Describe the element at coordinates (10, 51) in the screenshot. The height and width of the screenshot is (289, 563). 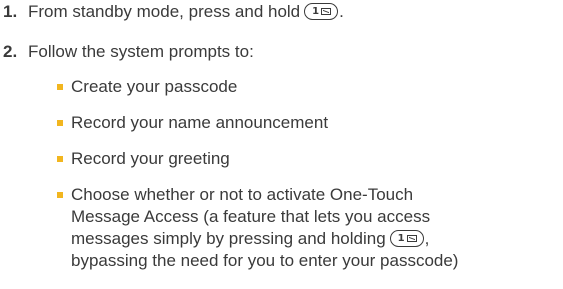
I see `step-number: 2.` at that location.